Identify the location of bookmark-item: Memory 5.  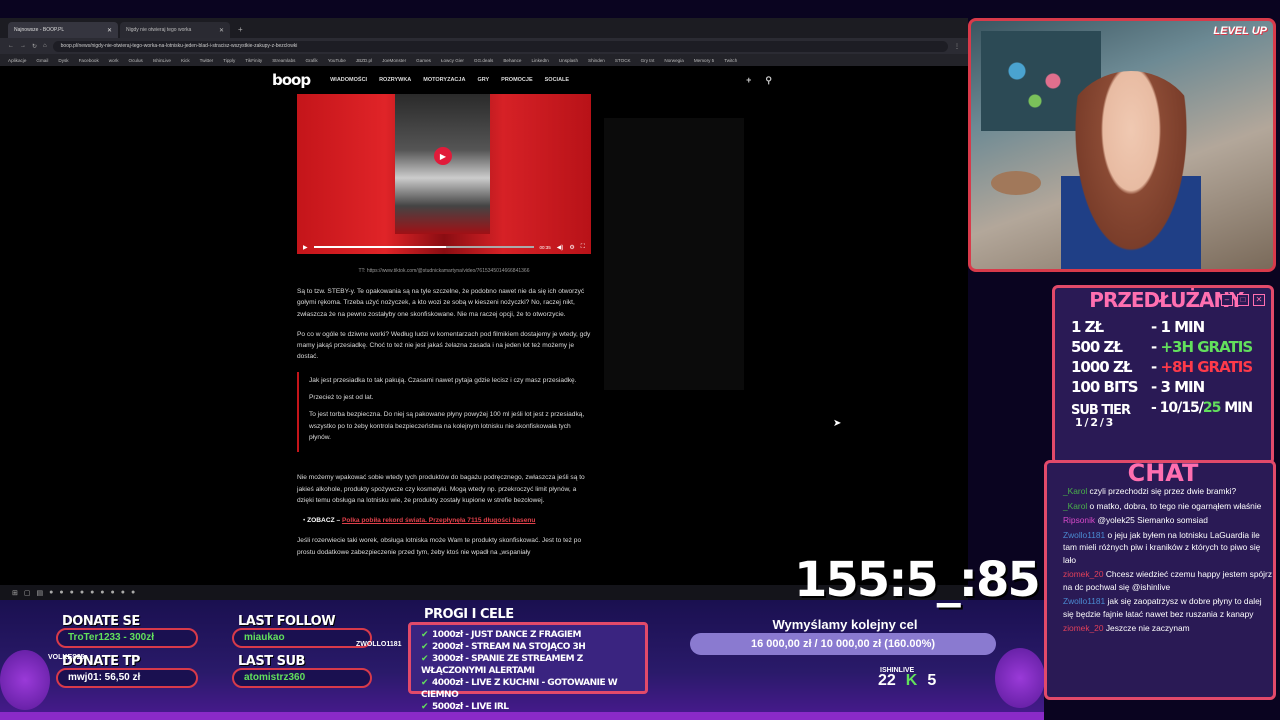
(704, 60).